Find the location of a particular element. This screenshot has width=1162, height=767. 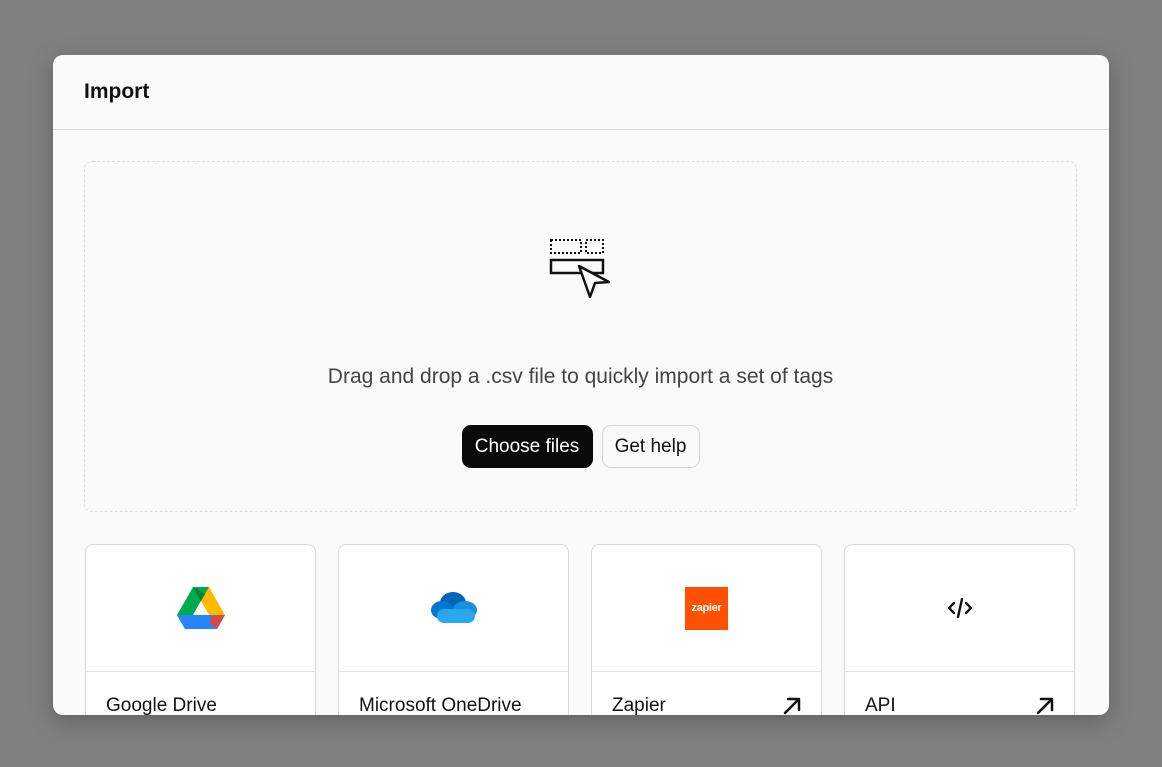

onedrive-icon is located at coordinates (453, 607).